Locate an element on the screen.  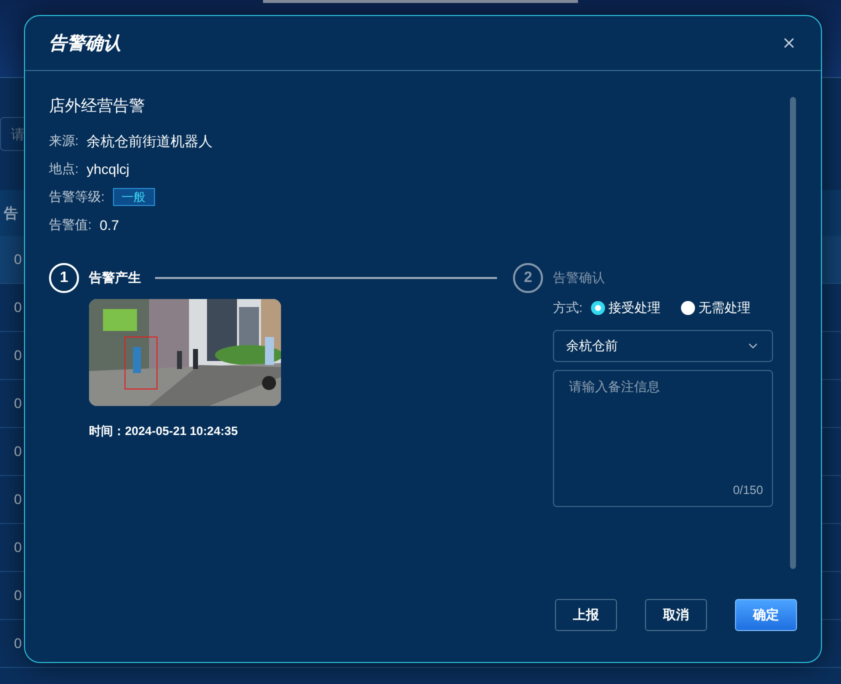
field-value: 0.7 is located at coordinates (110, 225).